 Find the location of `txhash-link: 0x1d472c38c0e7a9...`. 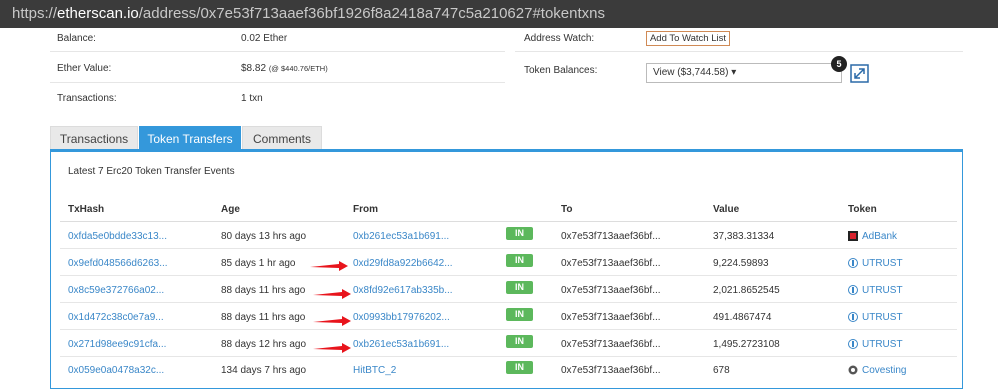

txhash-link: 0x1d472c38c0e7a9... is located at coordinates (116, 317).